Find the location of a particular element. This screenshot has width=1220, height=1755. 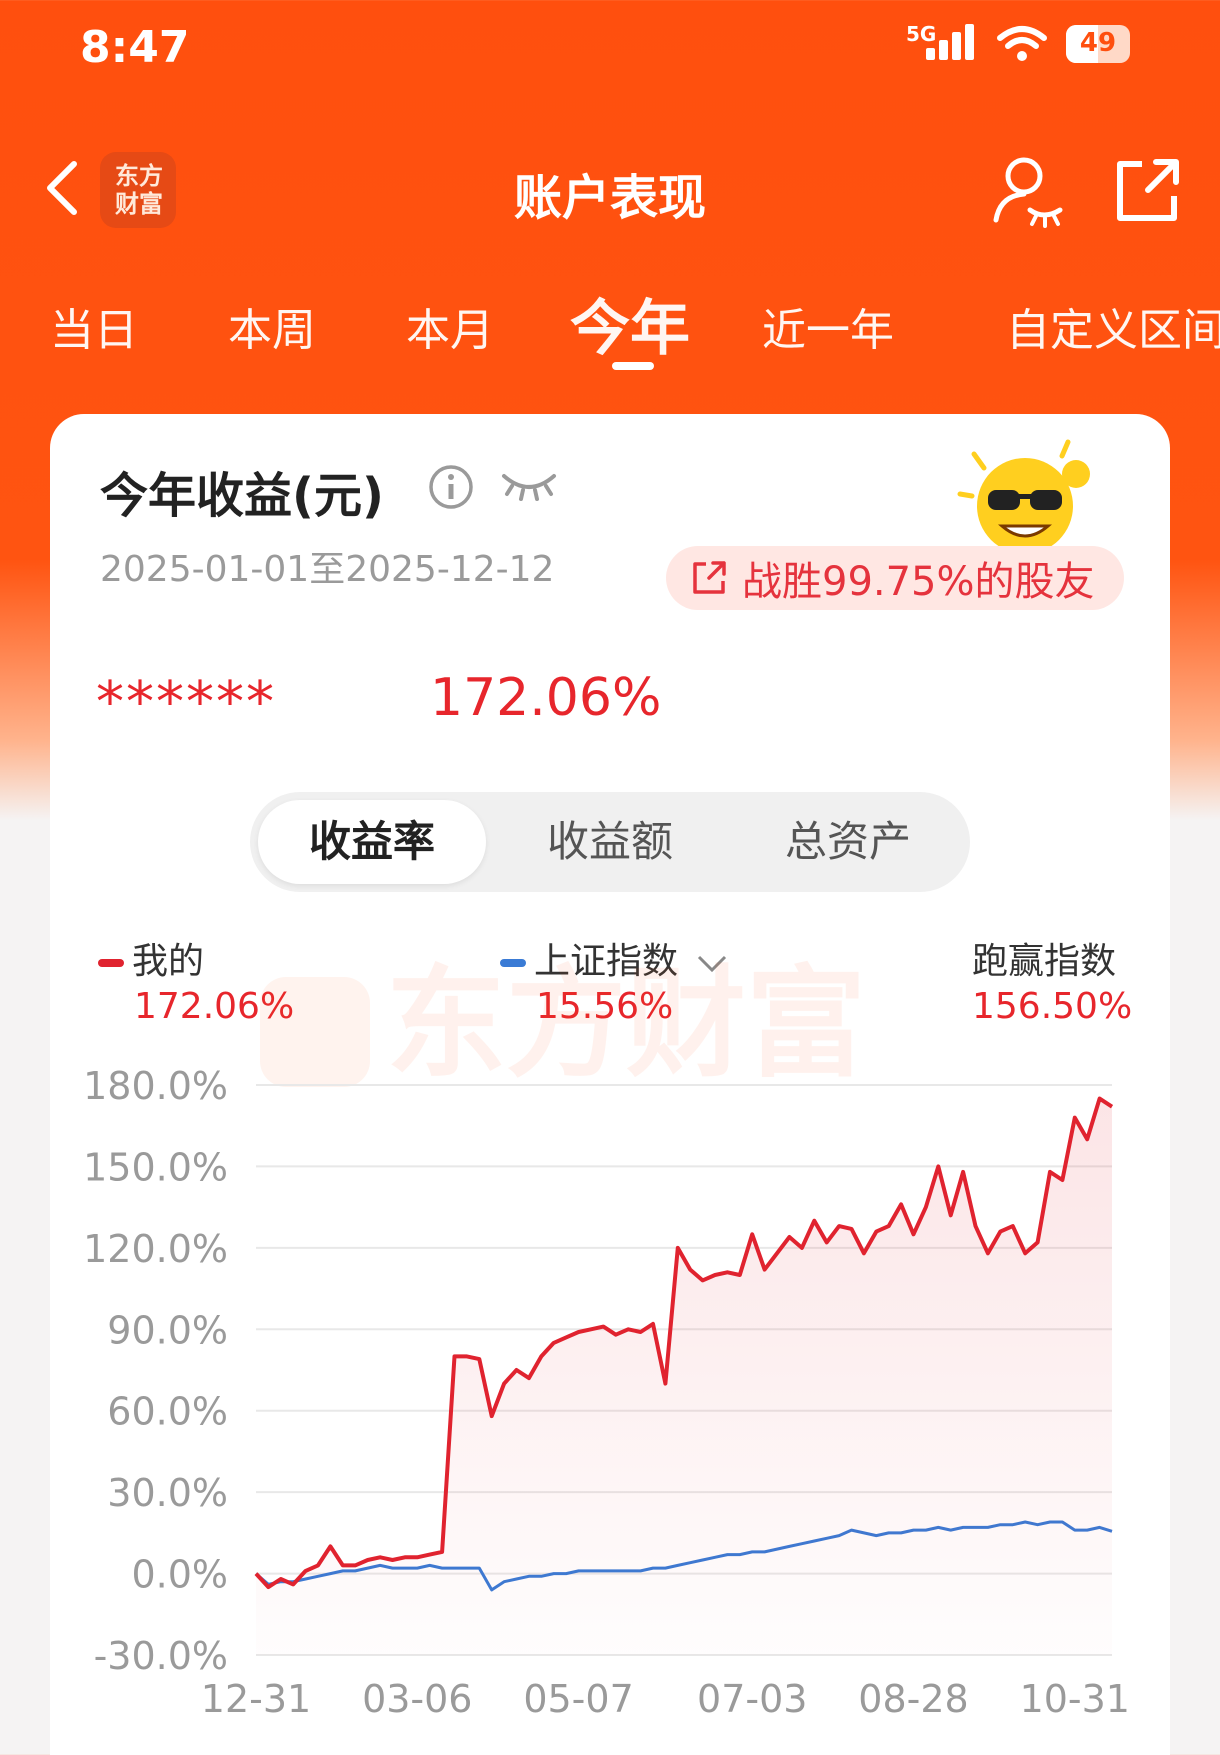

x-tick-label: 03-06 is located at coordinates (417, 1699).